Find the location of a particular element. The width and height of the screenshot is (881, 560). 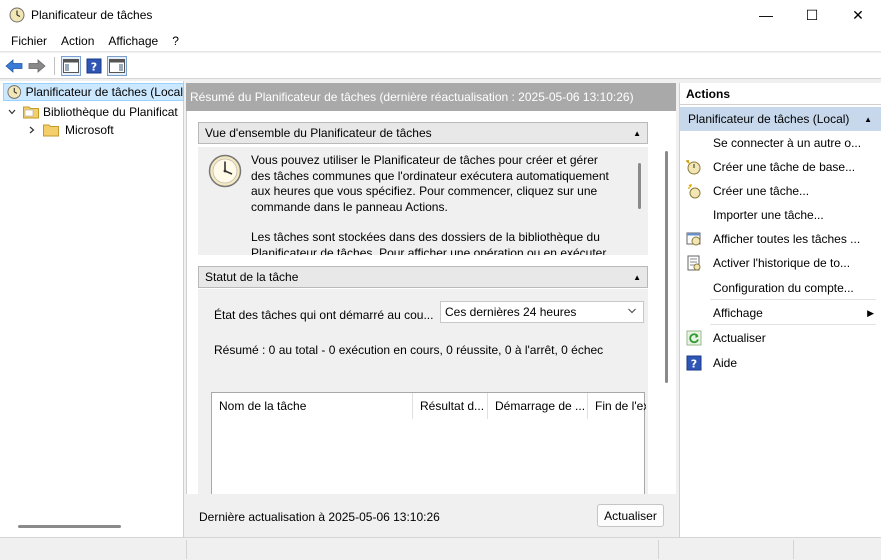

action-view-menu: Affichage ▶ is located at coordinates (780, 313).